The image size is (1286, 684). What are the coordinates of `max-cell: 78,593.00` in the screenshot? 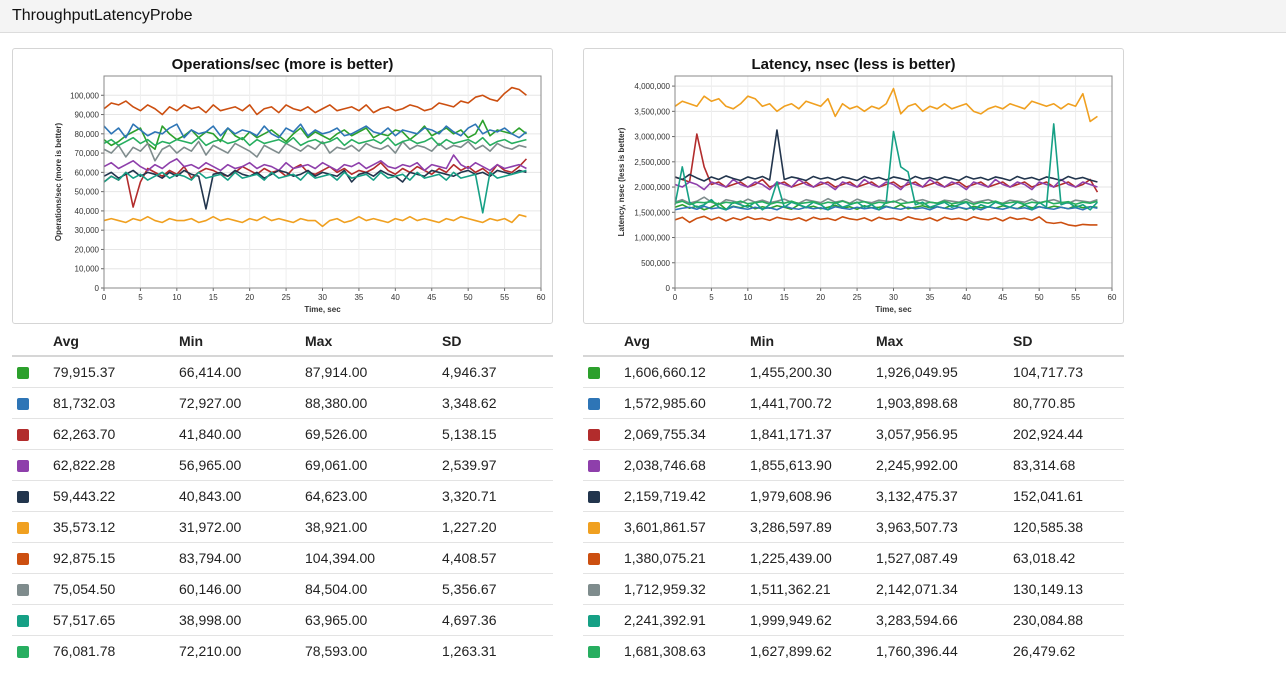 It's located at (373, 650).